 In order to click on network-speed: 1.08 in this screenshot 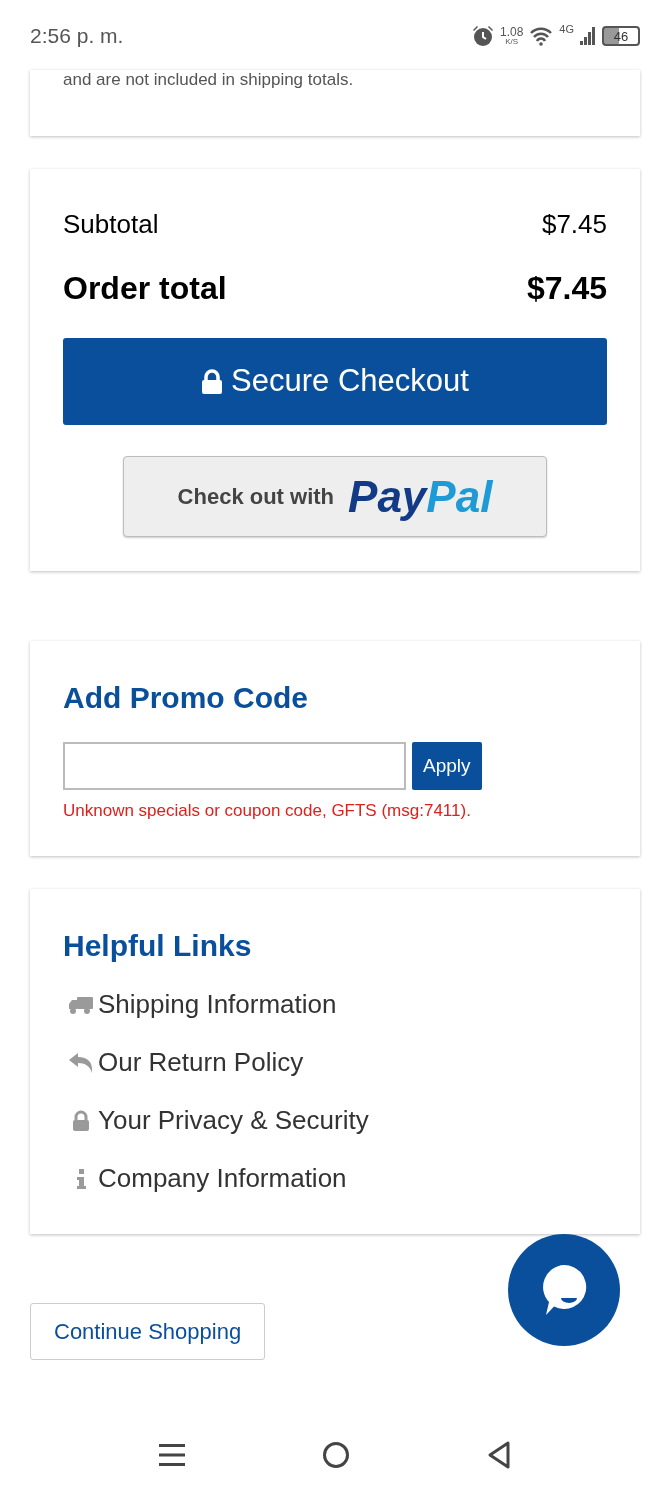, I will do `click(511, 32)`.